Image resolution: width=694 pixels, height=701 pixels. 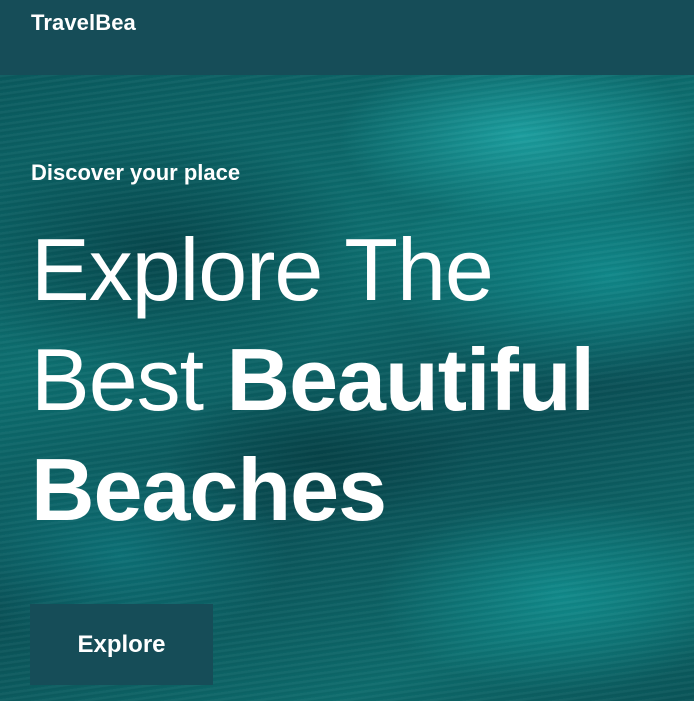 I want to click on headline-line-2-regular: Best, so click(x=117, y=379).